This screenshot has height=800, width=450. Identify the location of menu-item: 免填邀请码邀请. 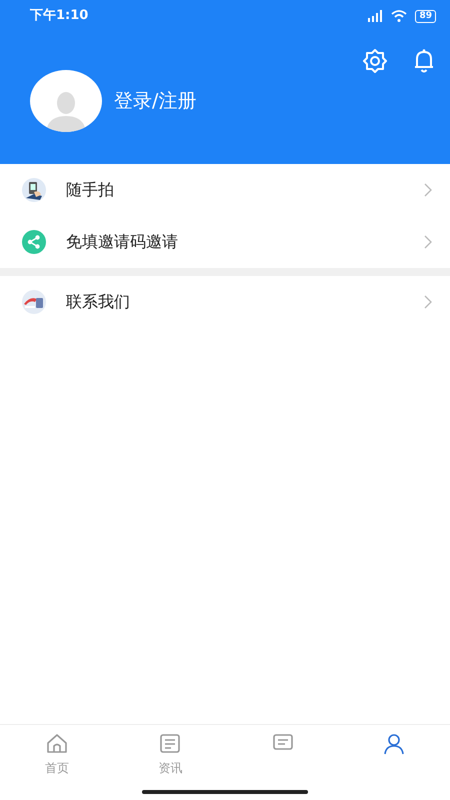
(225, 242).